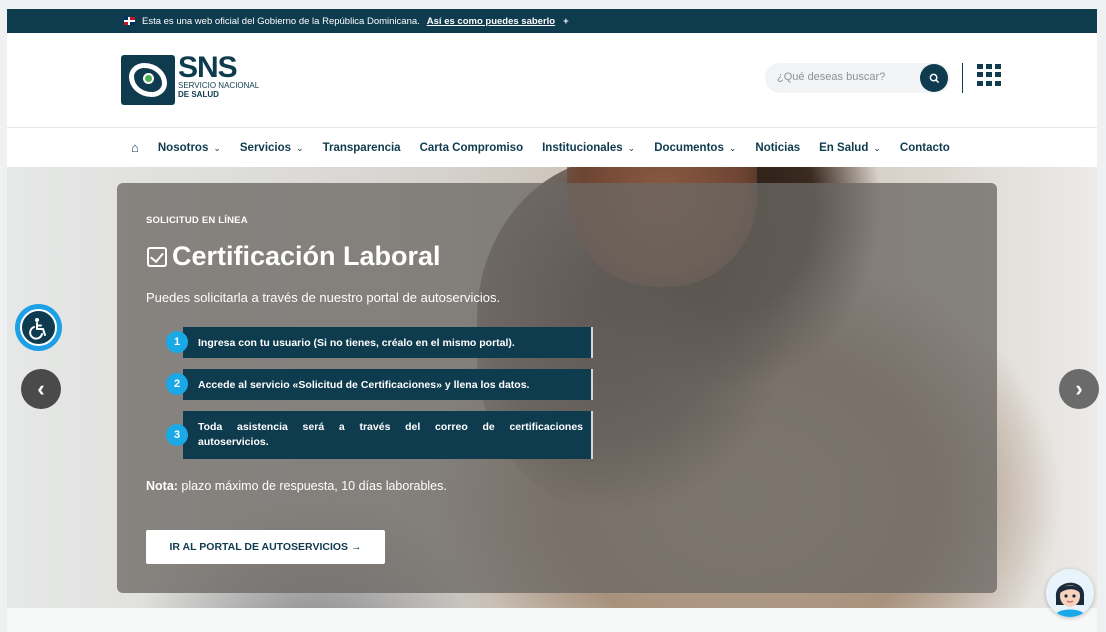 This screenshot has width=1106, height=632. Describe the element at coordinates (566, 21) in the screenshot. I see `gov-banner-toggle: +` at that location.